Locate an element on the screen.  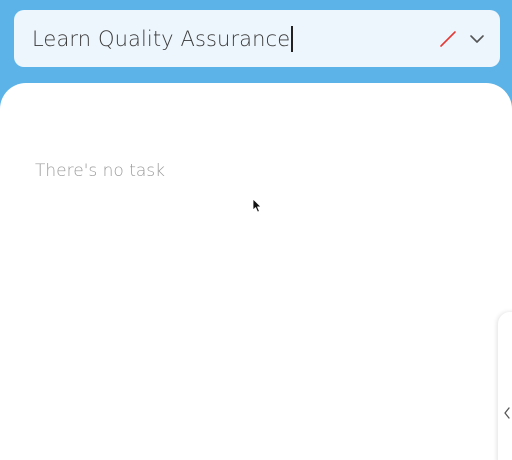
empty-state-message: There's no task is located at coordinates (100, 171).